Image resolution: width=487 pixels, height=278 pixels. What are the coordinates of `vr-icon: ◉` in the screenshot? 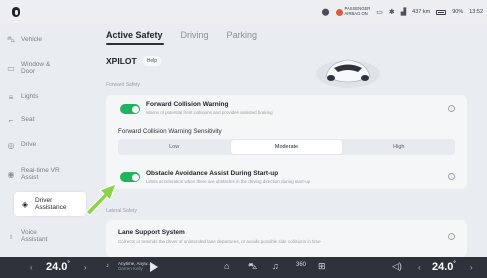 It's located at (11, 174).